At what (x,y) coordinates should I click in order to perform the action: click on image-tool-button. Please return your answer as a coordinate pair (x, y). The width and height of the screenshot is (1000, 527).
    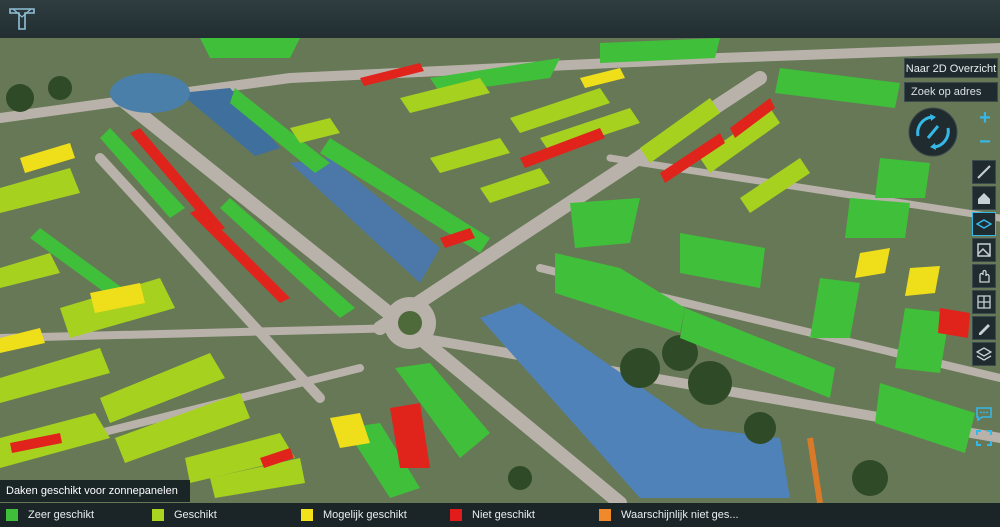
    Looking at the image, I should click on (984, 250).